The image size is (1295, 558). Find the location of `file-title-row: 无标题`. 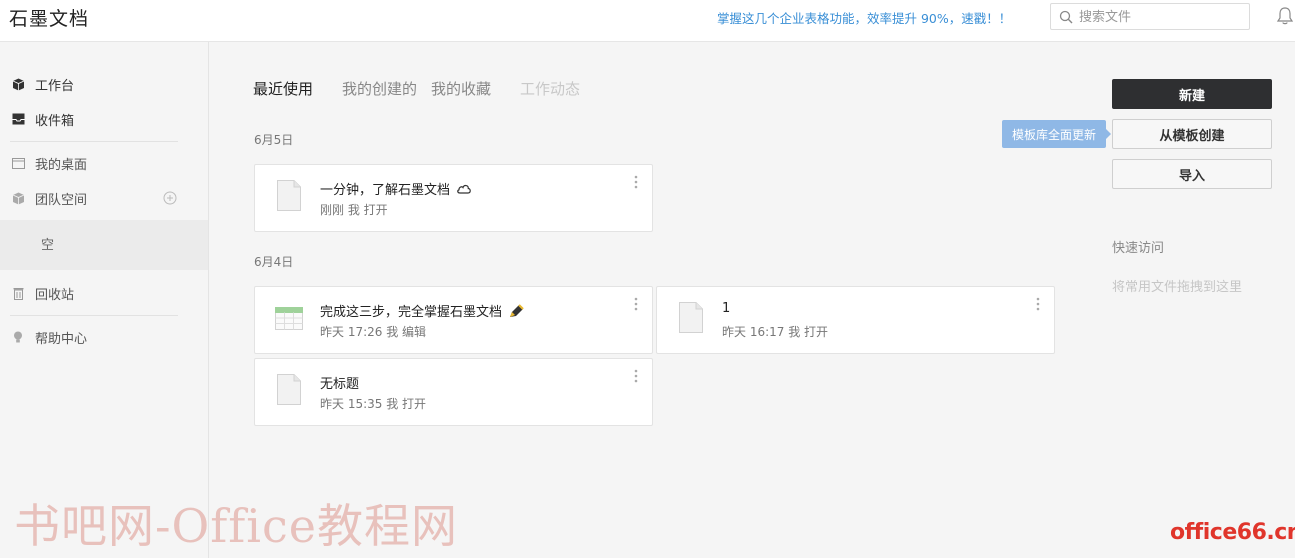

file-title-row: 无标题 is located at coordinates (339, 382).